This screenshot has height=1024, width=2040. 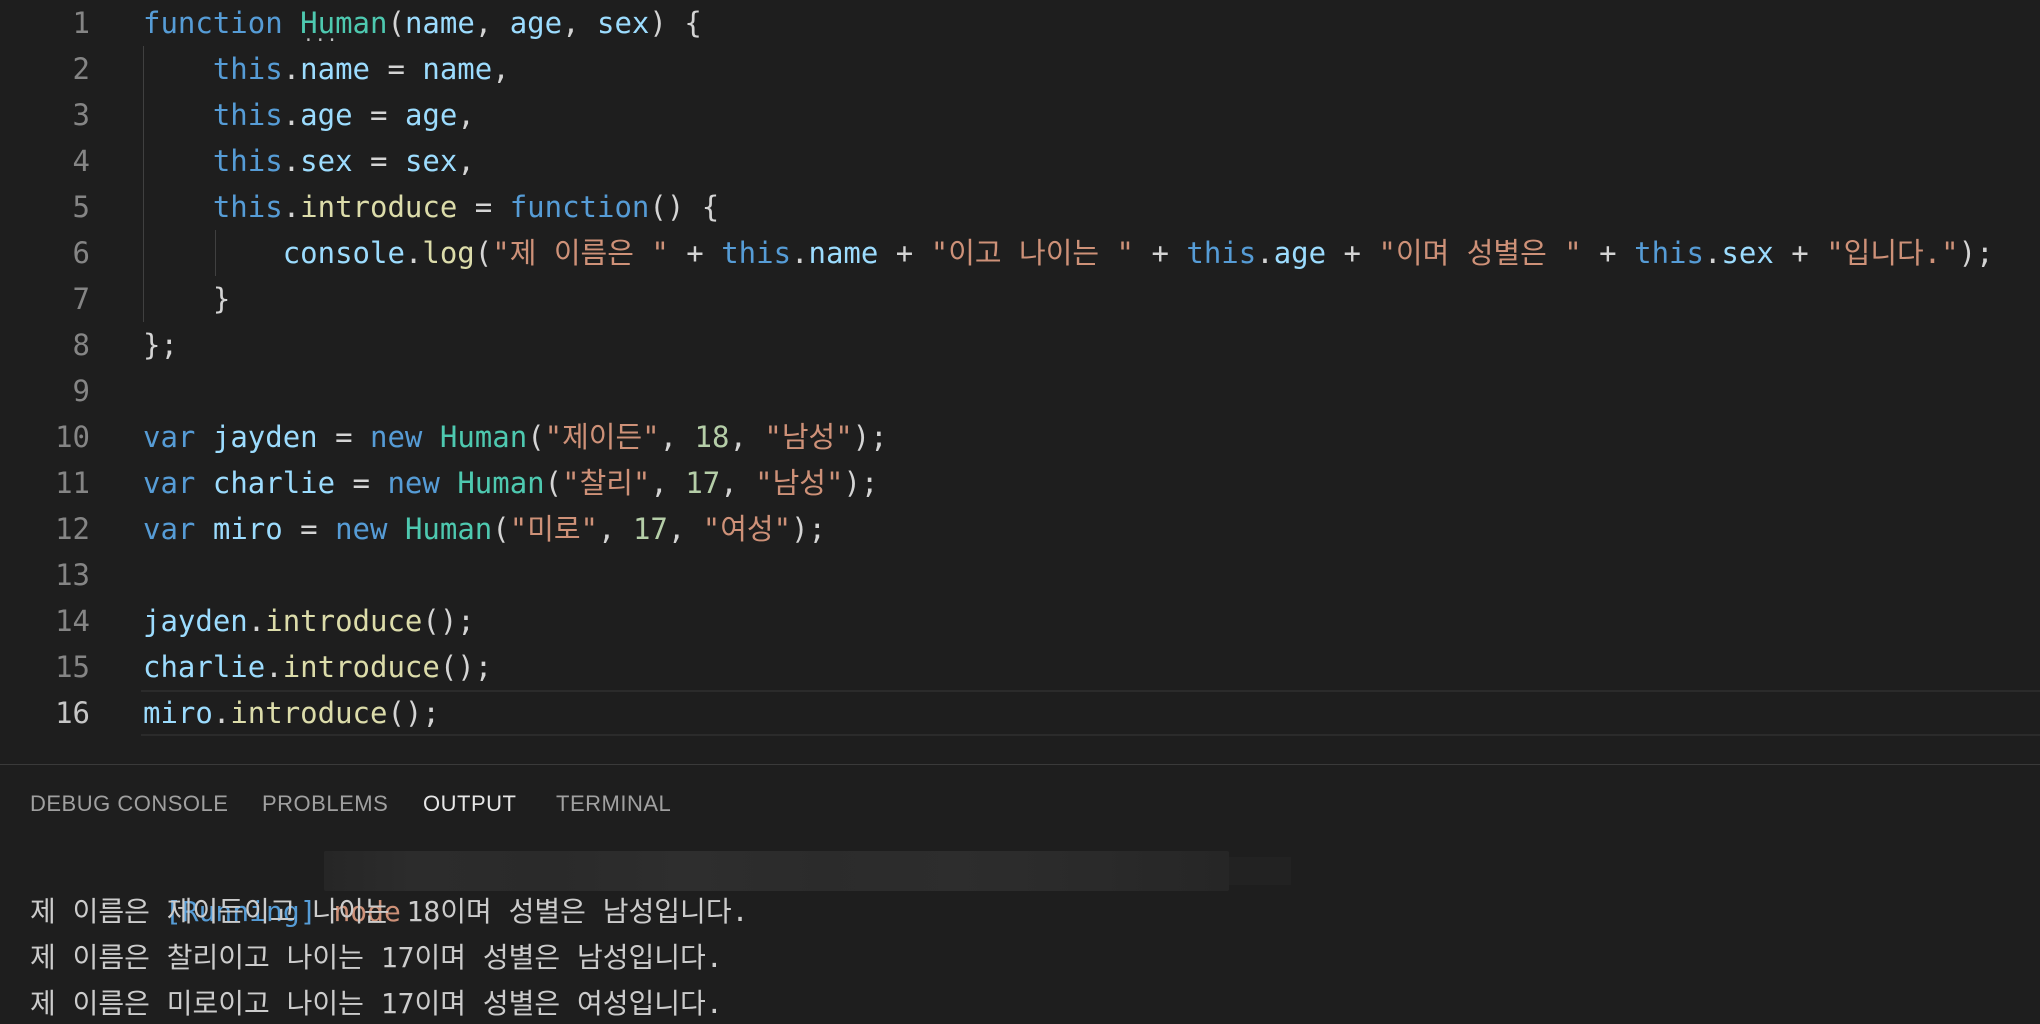 What do you see at coordinates (1020, 803) in the screenshot?
I see `panel-tab-bar: DEBUG CONSOLE PROBLEMS OUTPUT TERMINAL` at bounding box center [1020, 803].